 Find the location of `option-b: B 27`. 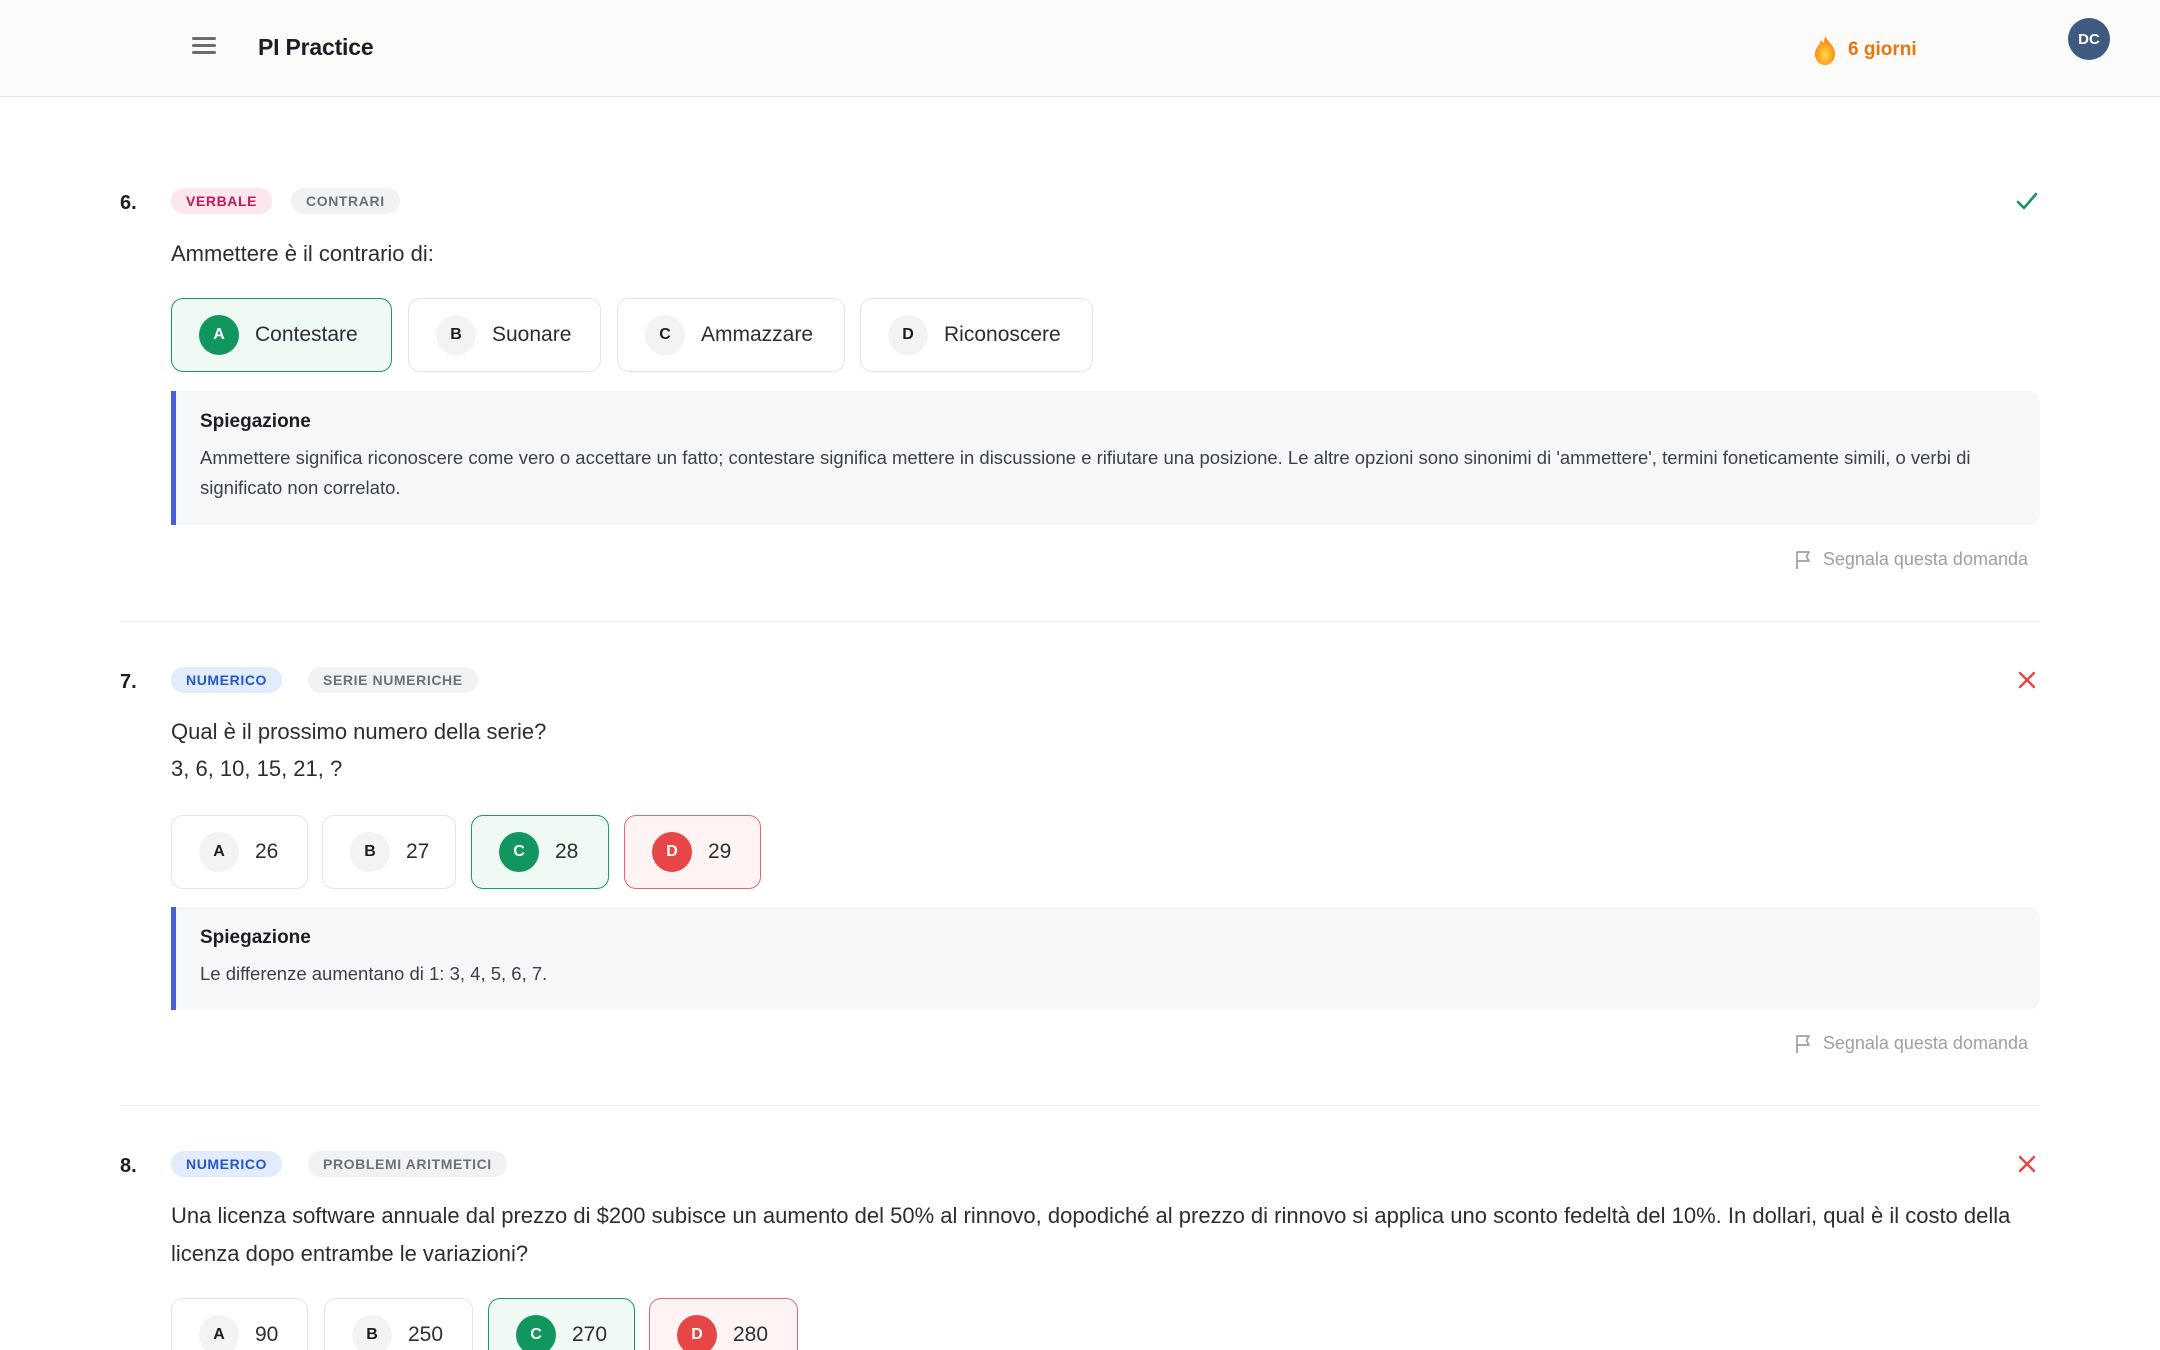

option-b: B 27 is located at coordinates (389, 852).